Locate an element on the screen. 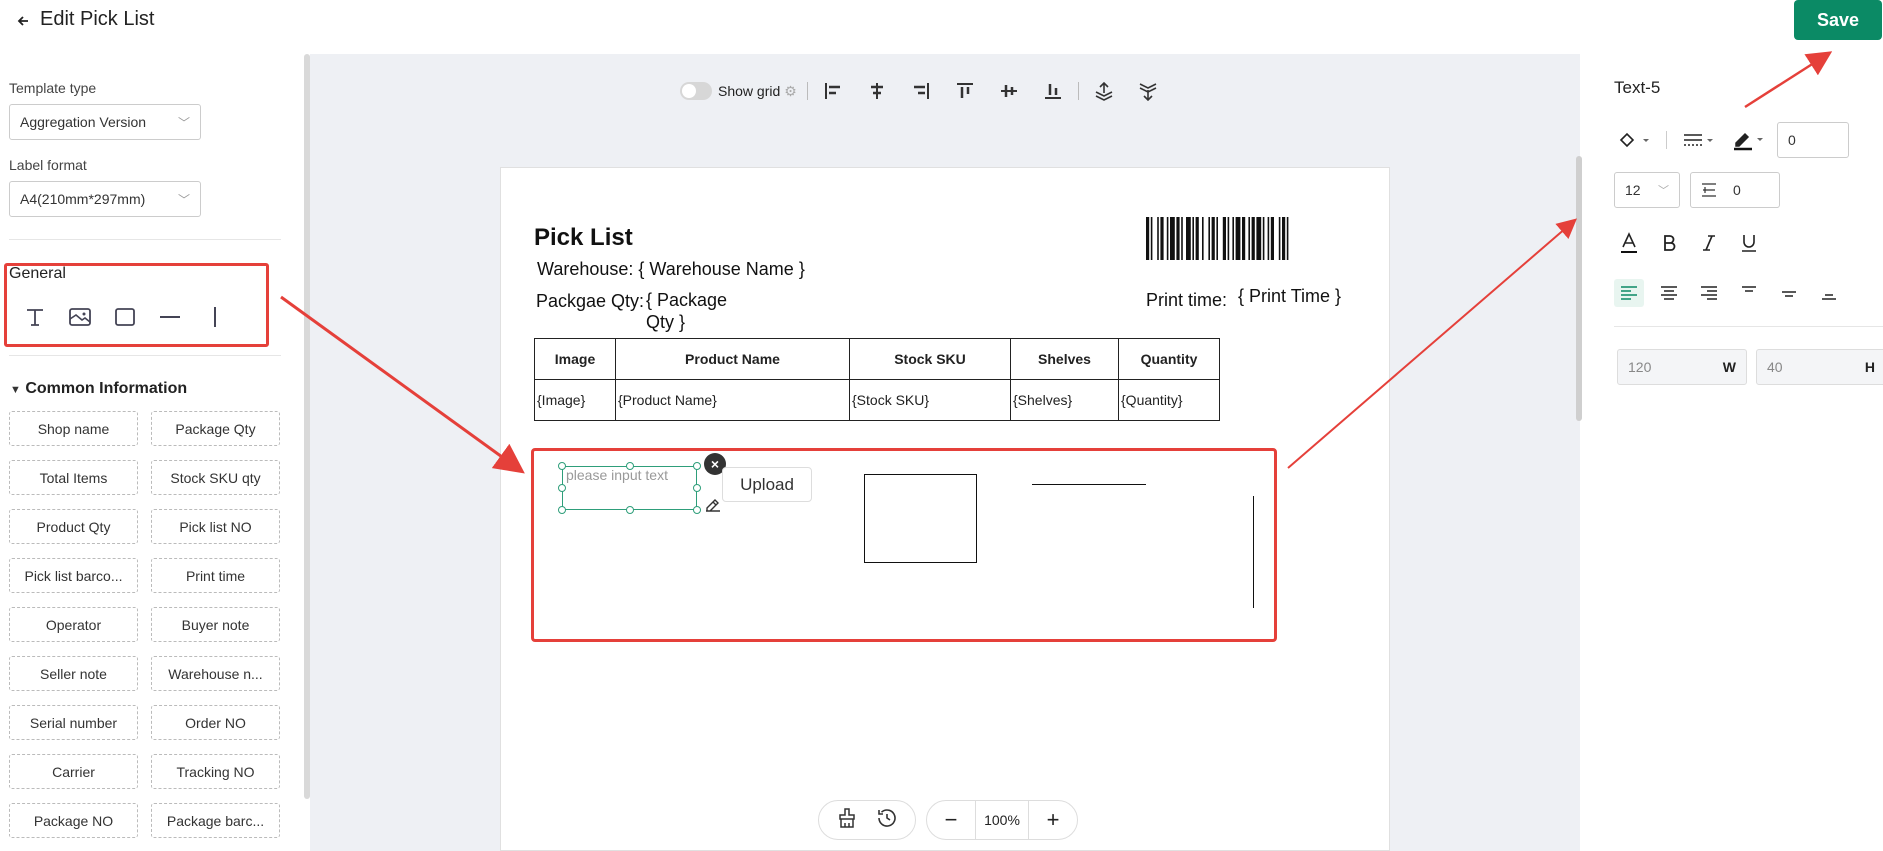 This screenshot has height=851, width=1883. text-align-right-icon is located at coordinates (1709, 293).